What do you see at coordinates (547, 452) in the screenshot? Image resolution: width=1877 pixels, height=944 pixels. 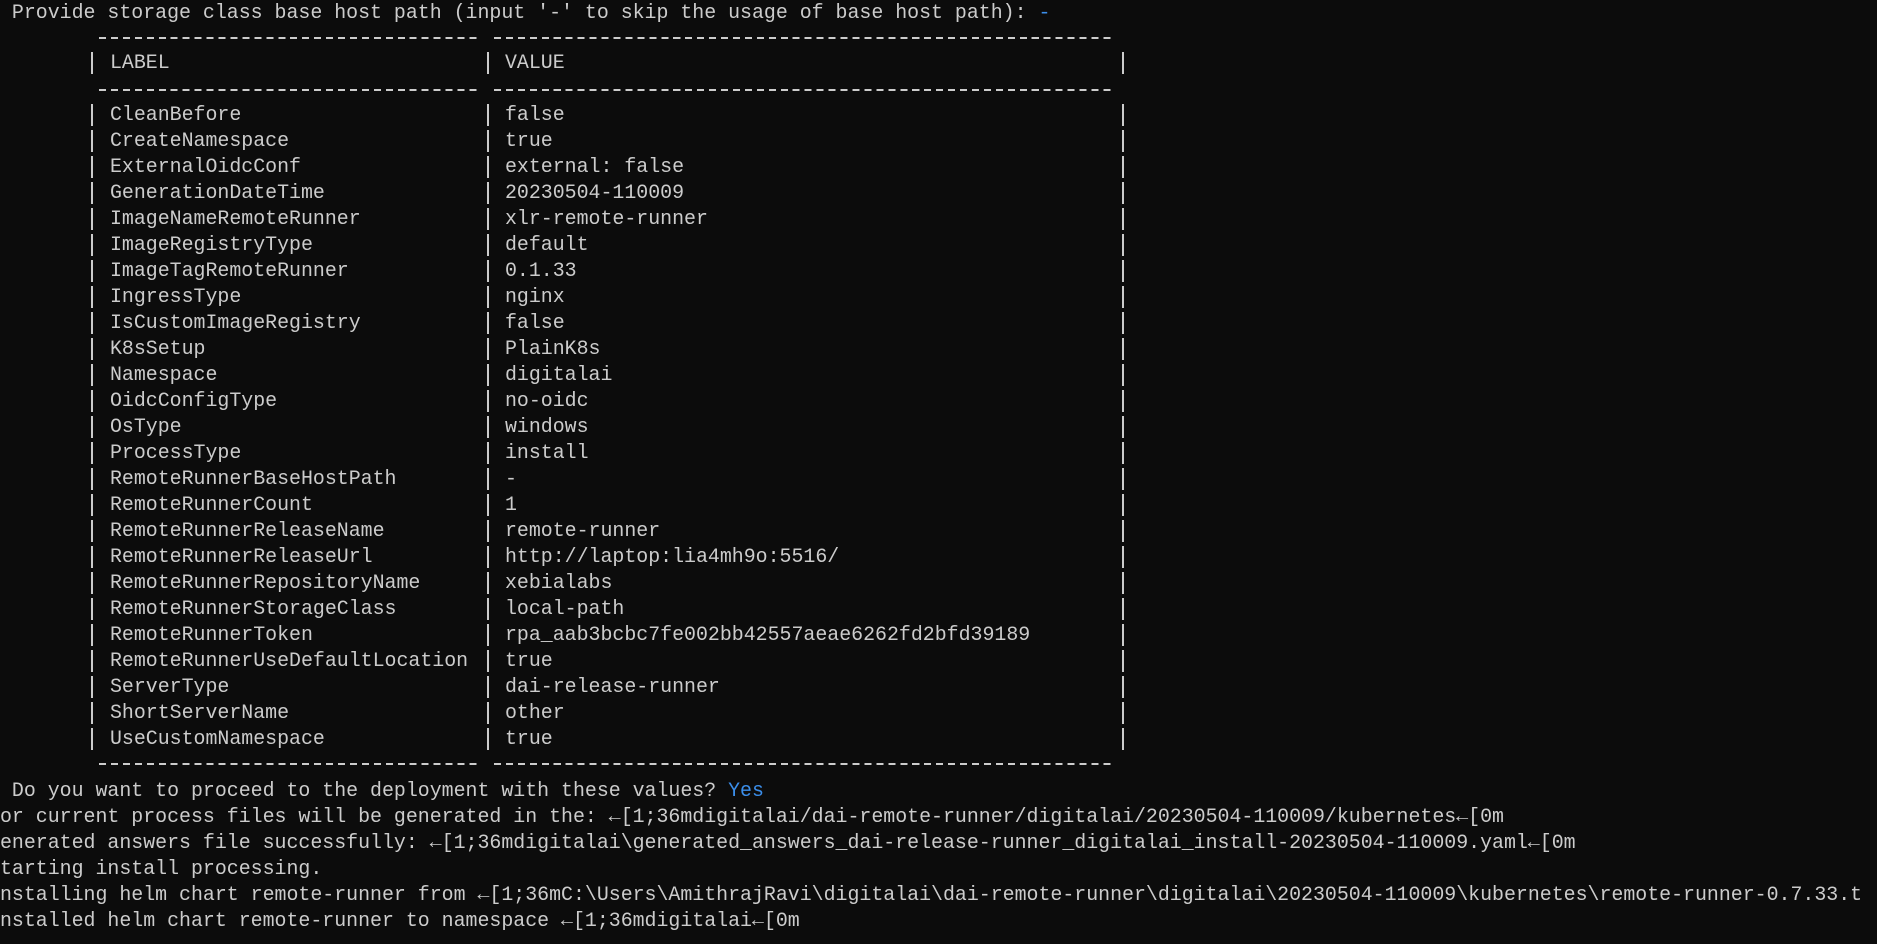 I see `row-value: install` at bounding box center [547, 452].